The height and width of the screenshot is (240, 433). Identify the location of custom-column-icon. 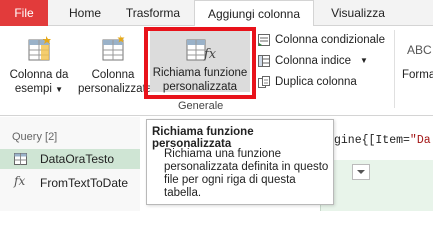
(113, 48).